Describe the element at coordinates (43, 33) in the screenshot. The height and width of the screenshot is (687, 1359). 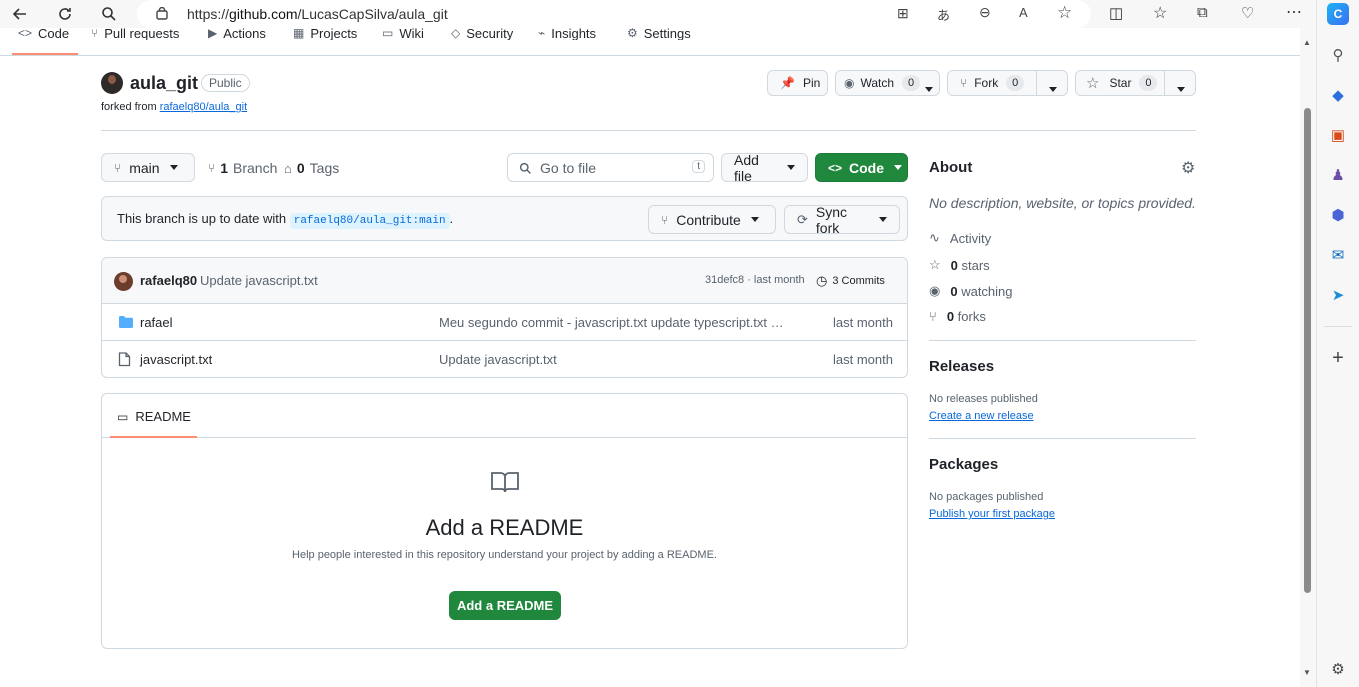
I see `tab-code: <> Code` at that location.